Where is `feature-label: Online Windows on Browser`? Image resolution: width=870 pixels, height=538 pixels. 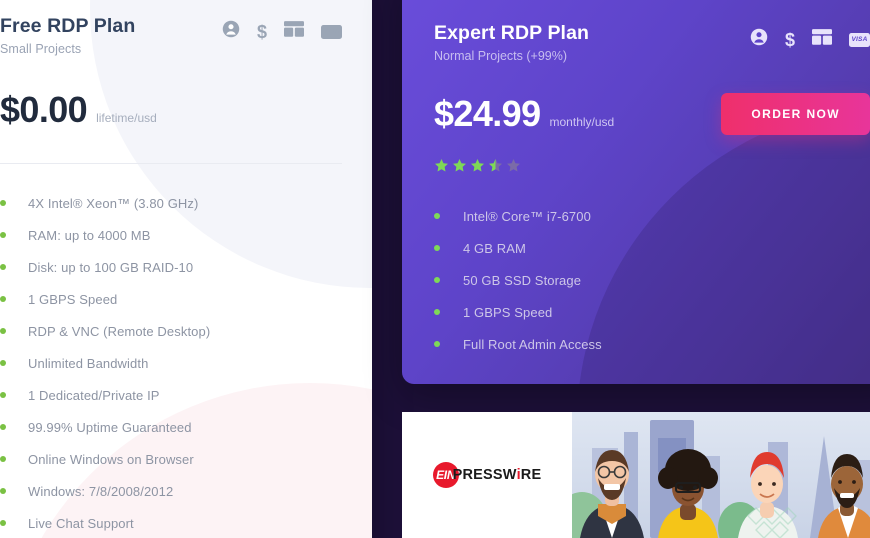
feature-label: Online Windows on Browser is located at coordinates (111, 459).